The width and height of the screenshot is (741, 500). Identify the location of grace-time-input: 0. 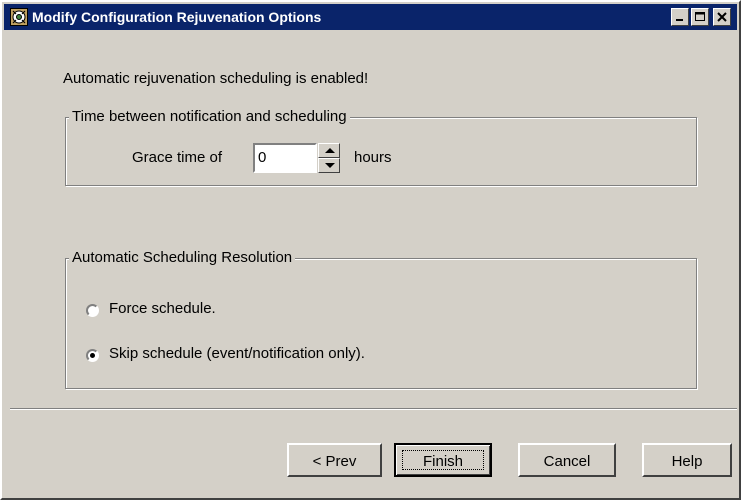
(285, 158).